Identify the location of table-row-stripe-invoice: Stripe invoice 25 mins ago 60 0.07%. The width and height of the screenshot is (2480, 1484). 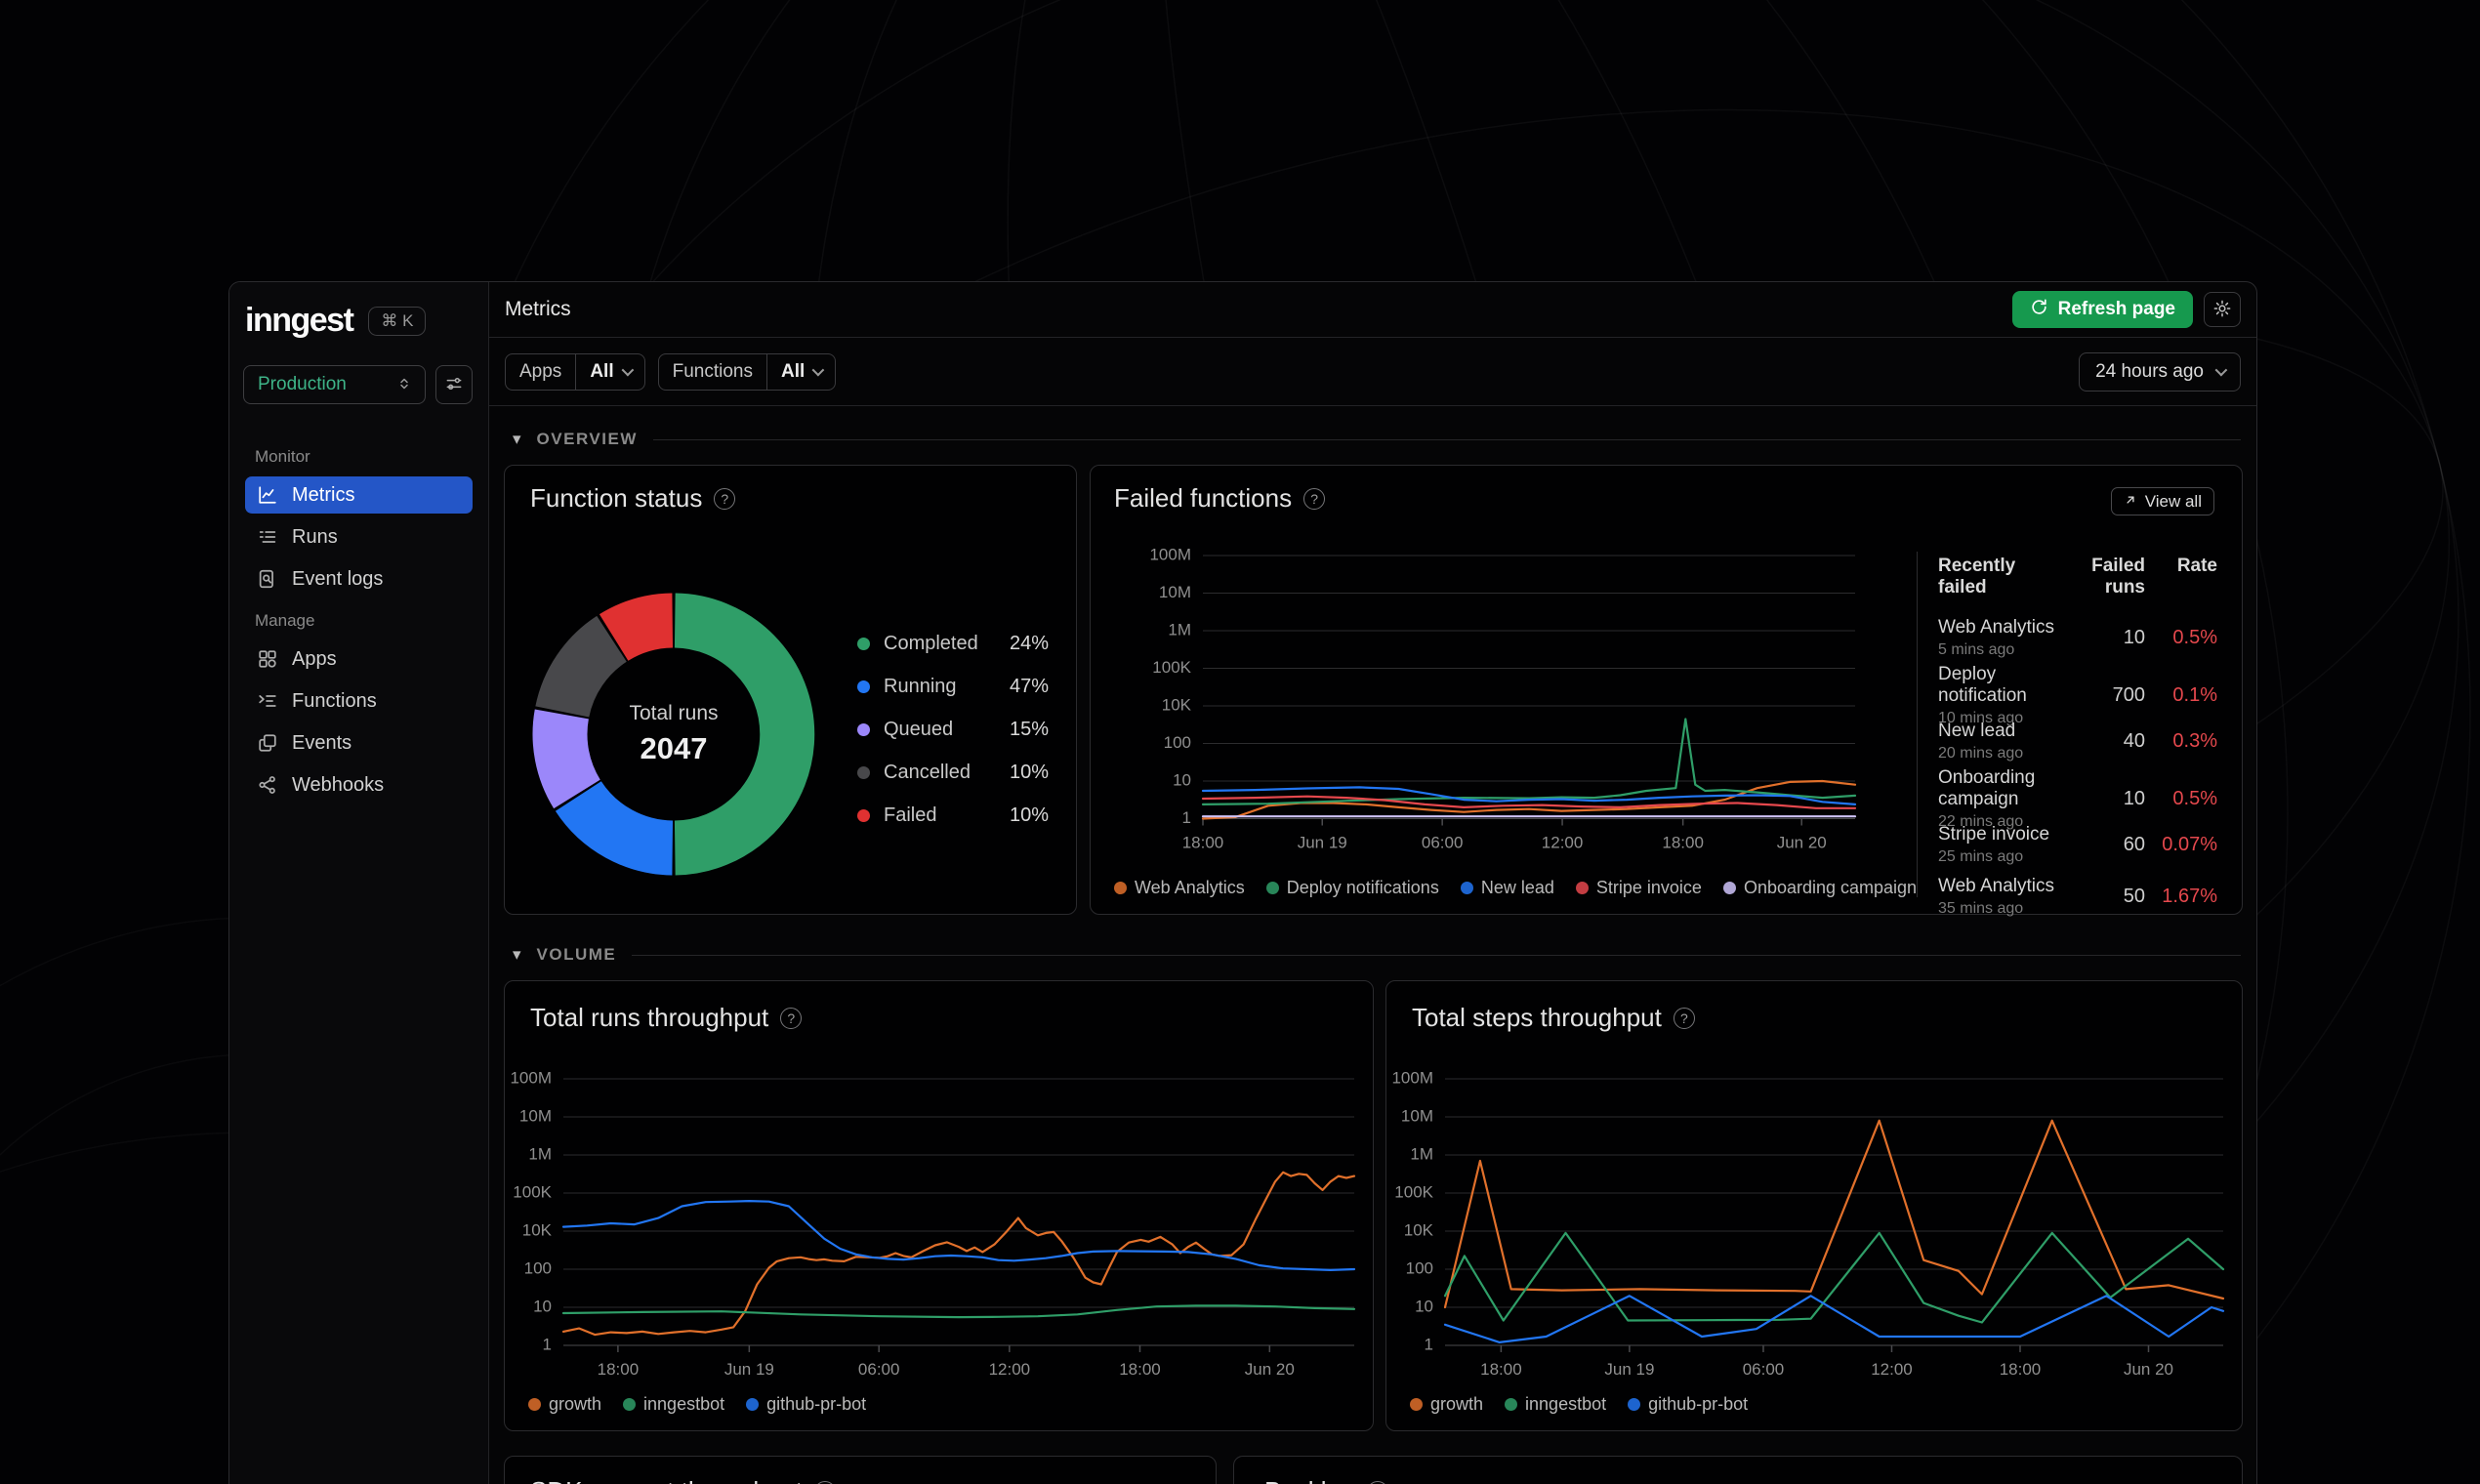
(2077, 845).